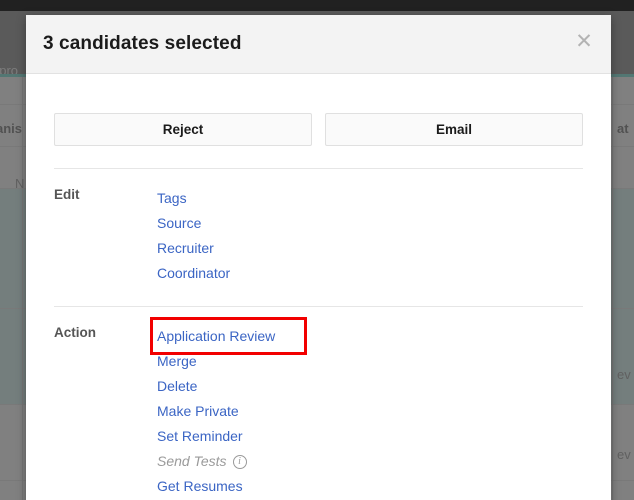  Describe the element at coordinates (198, 411) in the screenshot. I see `action-link-make-private: Make Private` at that location.